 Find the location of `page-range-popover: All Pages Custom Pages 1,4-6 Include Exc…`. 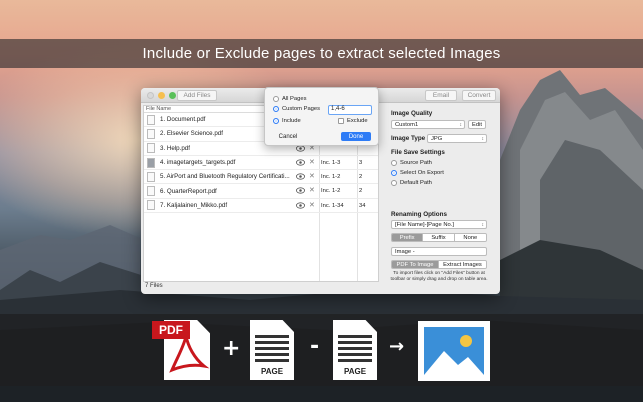

page-range-popover: All Pages Custom Pages 1,4-6 Include Exc… is located at coordinates (321, 116).